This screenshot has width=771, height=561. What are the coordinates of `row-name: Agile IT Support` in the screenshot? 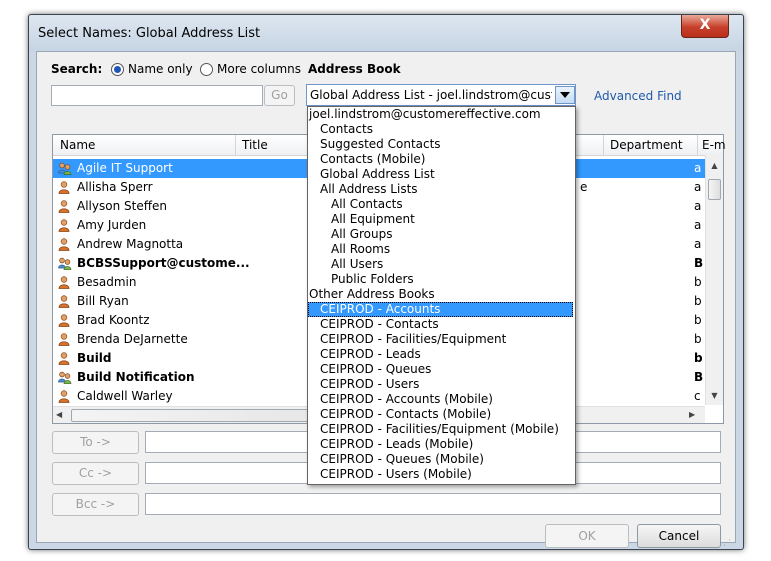 It's located at (125, 168).